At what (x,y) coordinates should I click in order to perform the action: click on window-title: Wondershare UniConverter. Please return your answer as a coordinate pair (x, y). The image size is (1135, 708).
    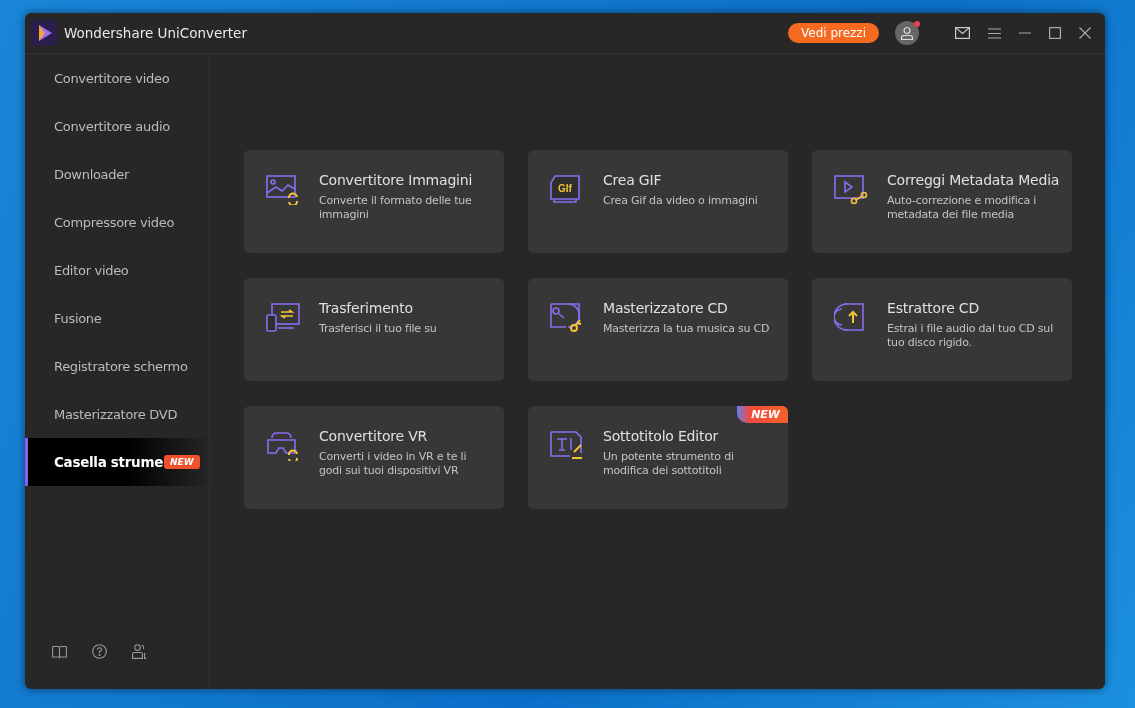
    Looking at the image, I should click on (155, 33).